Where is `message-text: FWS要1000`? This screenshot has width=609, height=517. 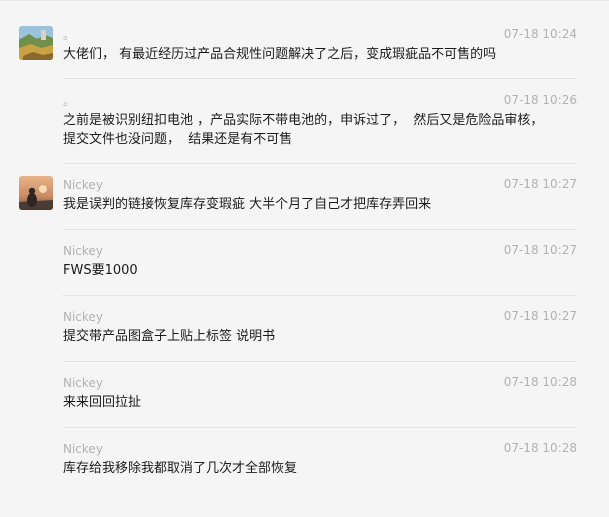 message-text: FWS要1000 is located at coordinates (100, 270).